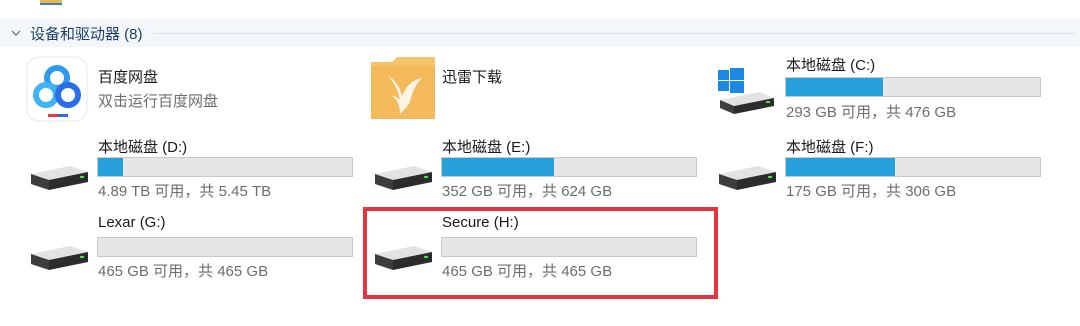  Describe the element at coordinates (535, 90) in the screenshot. I see `app-thunder-download: 迅雷下载` at that location.